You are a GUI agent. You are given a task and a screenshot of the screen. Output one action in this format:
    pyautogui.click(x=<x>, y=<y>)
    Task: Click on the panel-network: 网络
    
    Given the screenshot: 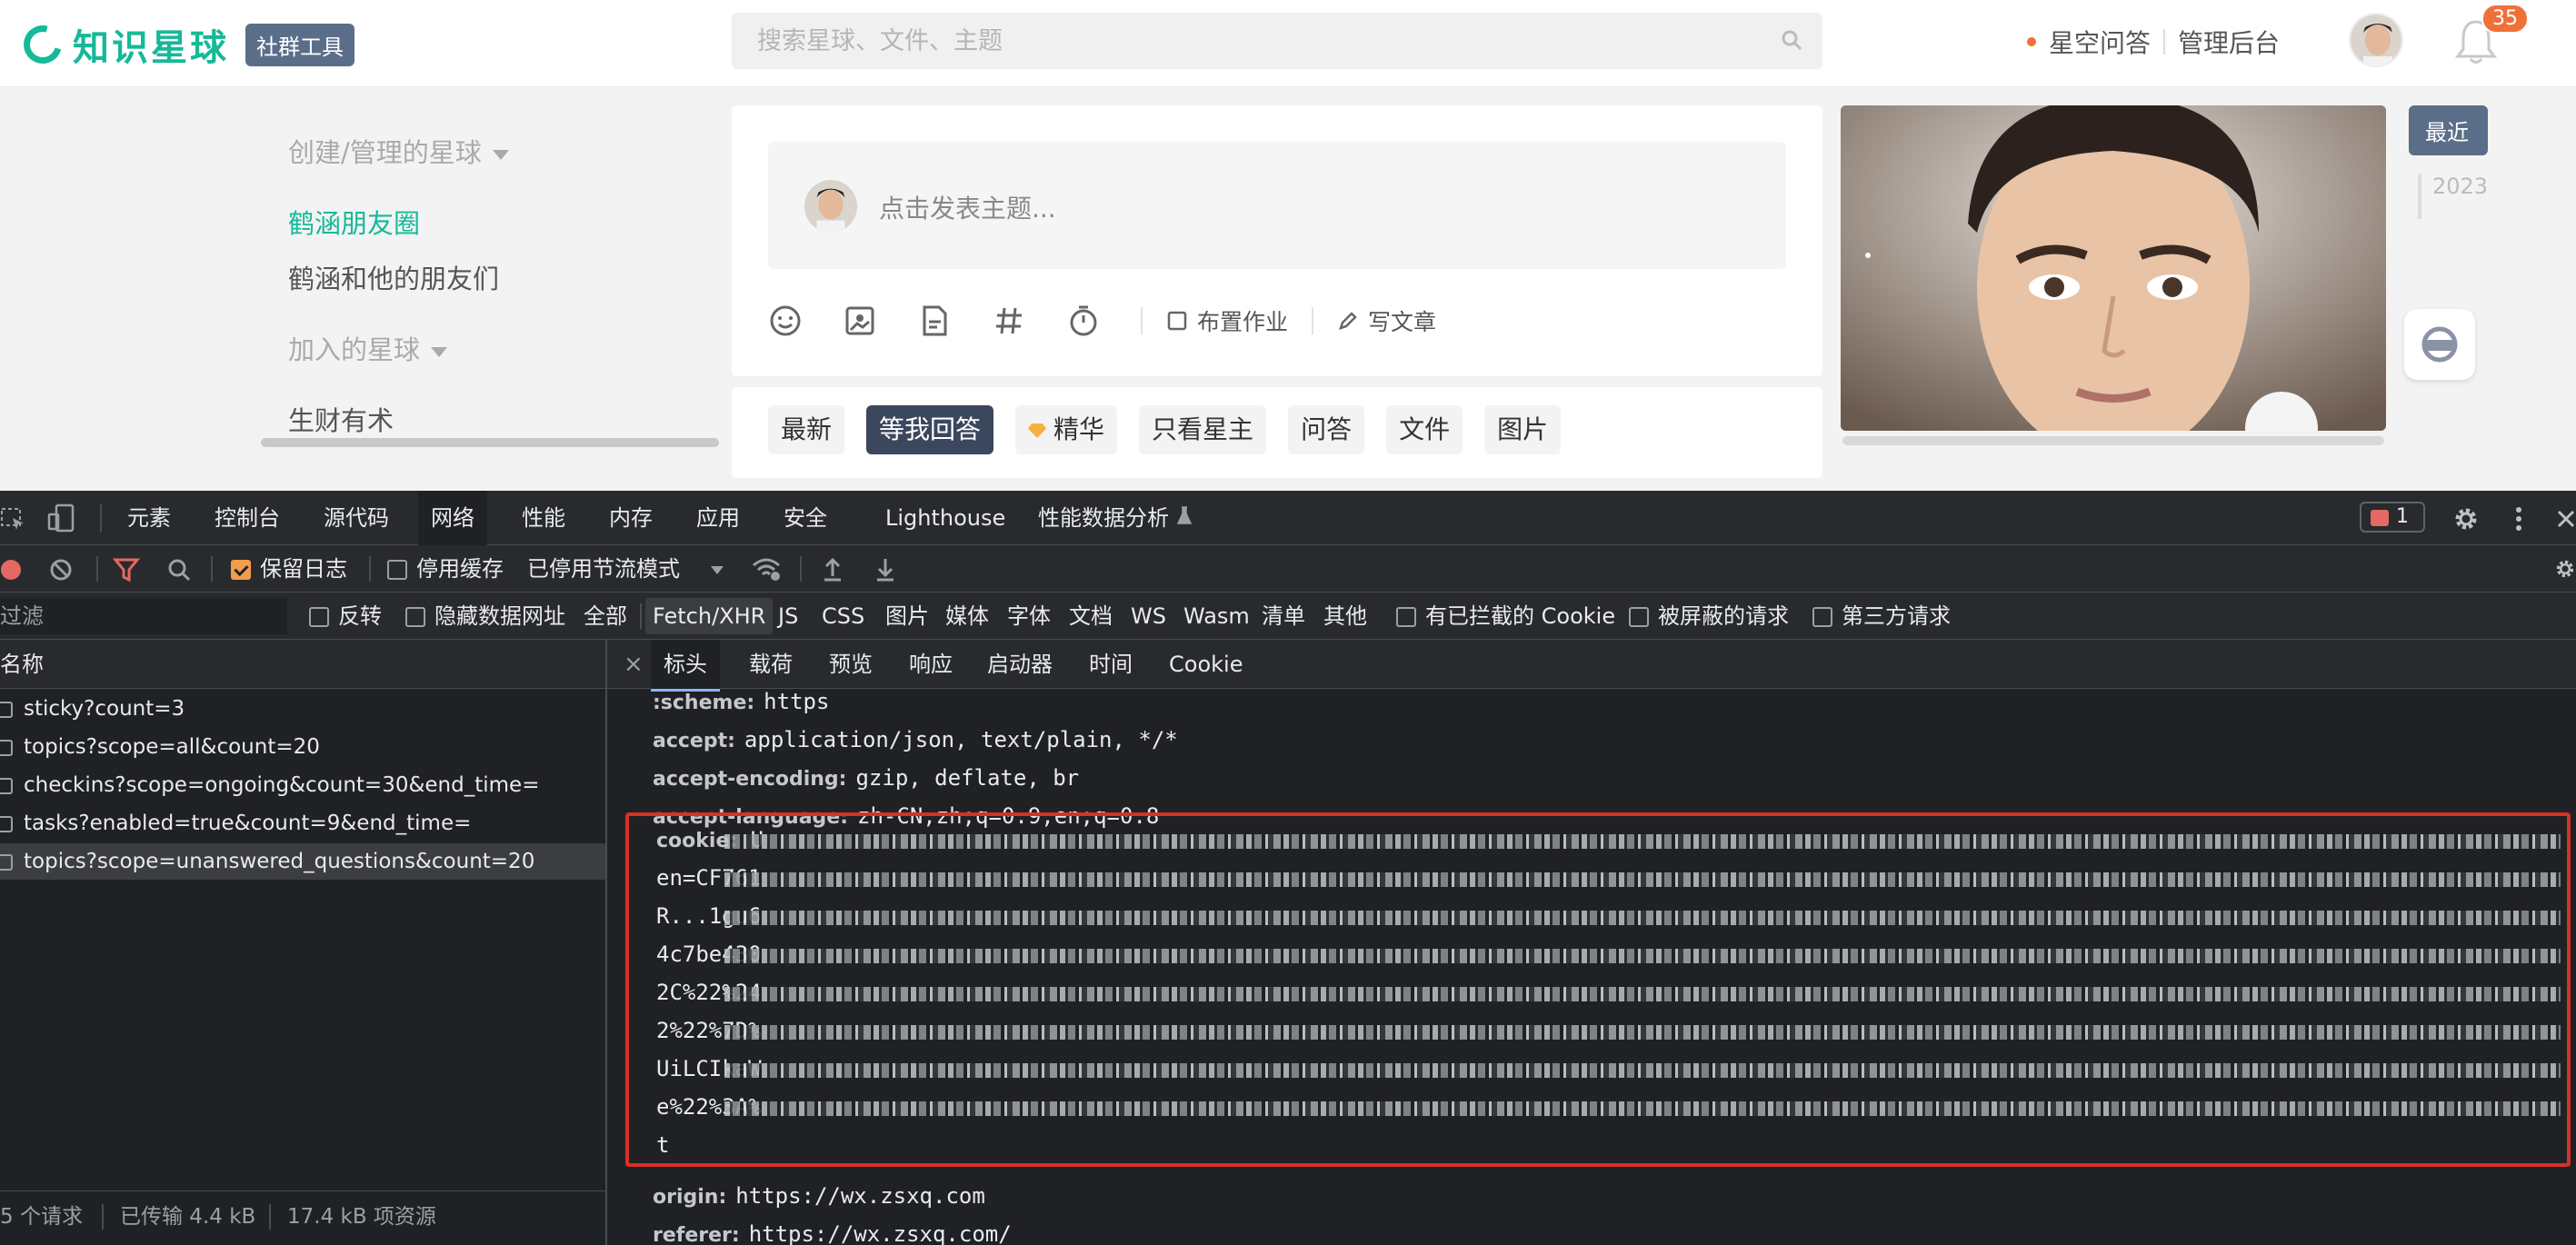 What is the action you would take?
    pyautogui.click(x=453, y=518)
    